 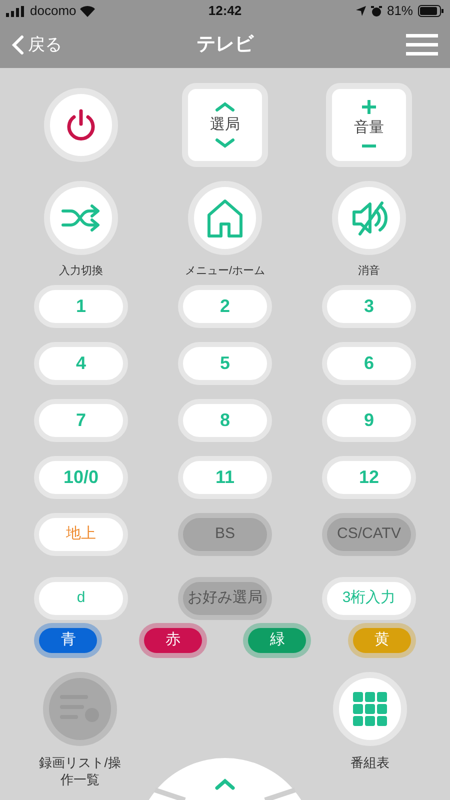 What do you see at coordinates (369, 106) in the screenshot?
I see `plus-icon` at bounding box center [369, 106].